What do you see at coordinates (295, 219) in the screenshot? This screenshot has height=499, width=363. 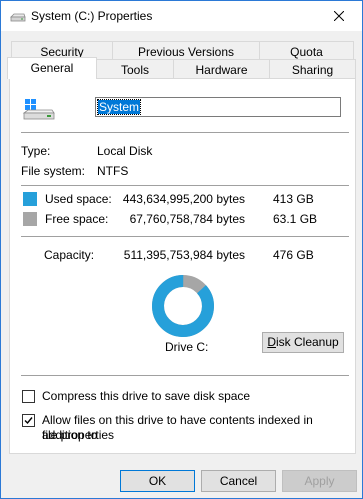 I see `free-space-size: 63.1 GB` at bounding box center [295, 219].